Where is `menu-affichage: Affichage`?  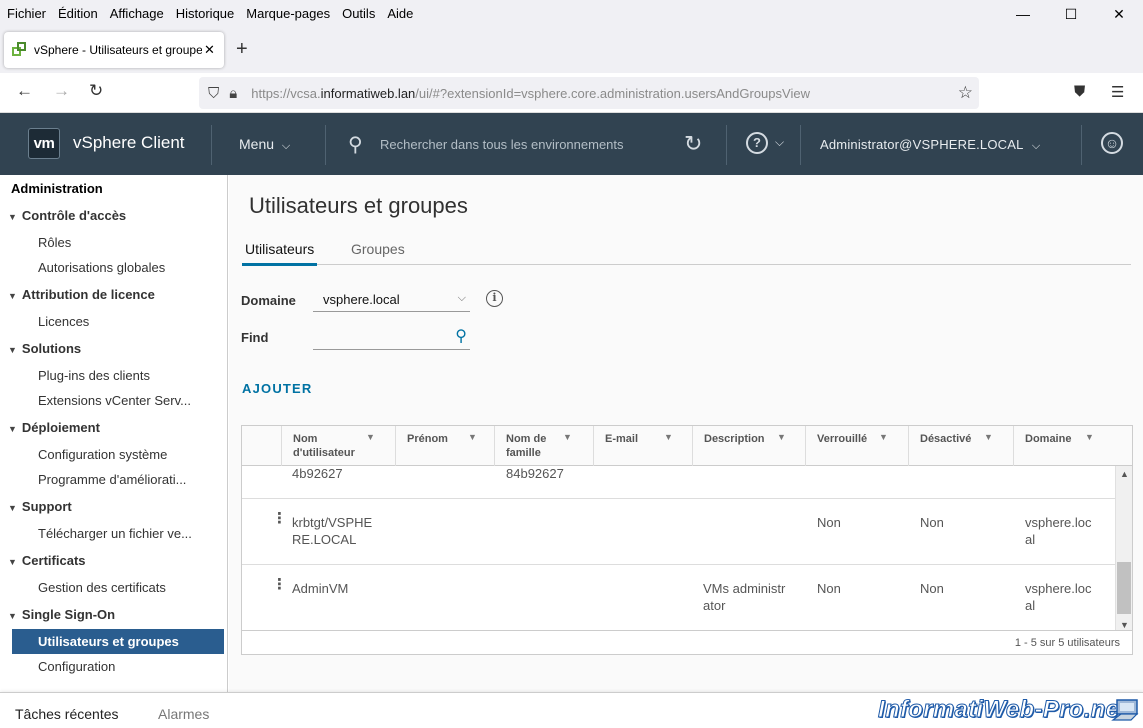 menu-affichage: Affichage is located at coordinates (137, 13).